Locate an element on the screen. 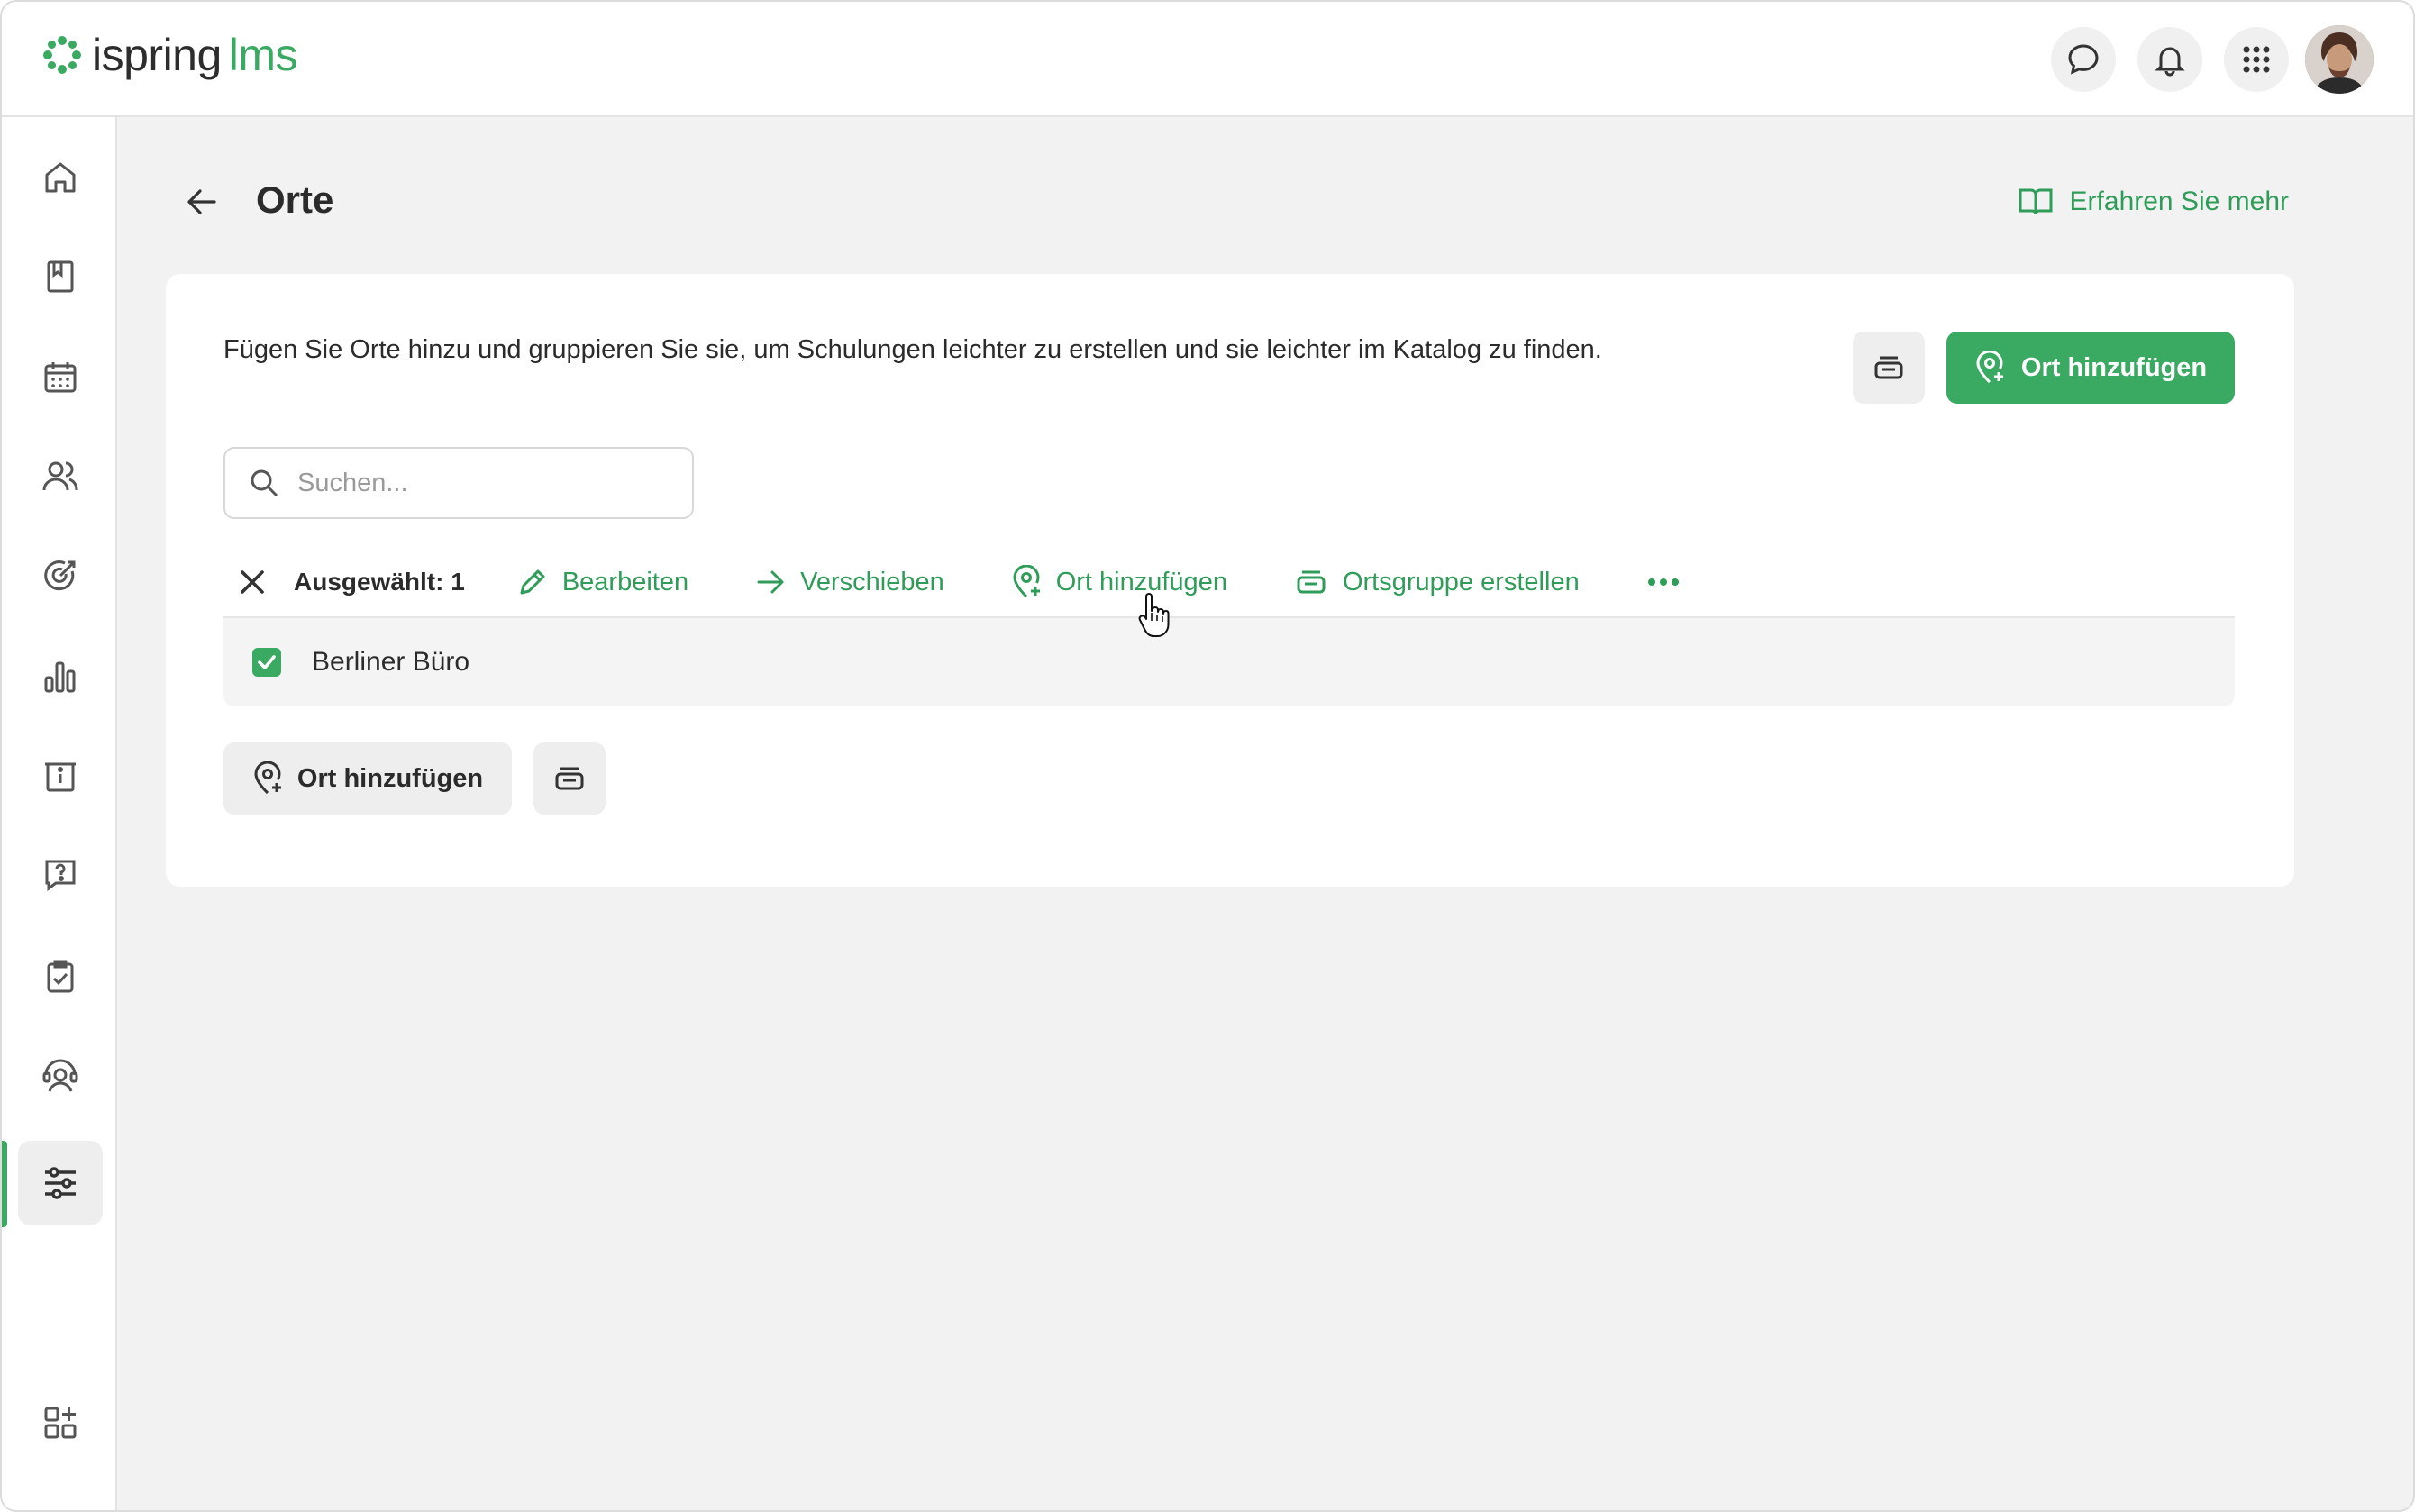  bell-icon is located at coordinates (2170, 62).